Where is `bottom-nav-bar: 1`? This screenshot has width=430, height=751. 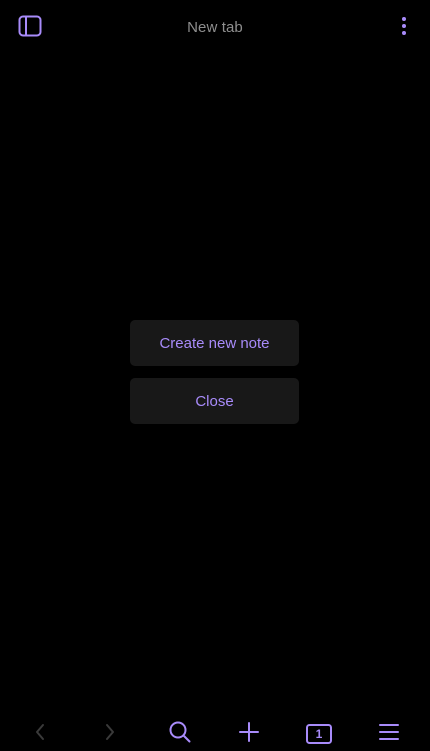
bottom-nav-bar: 1 is located at coordinates (215, 734).